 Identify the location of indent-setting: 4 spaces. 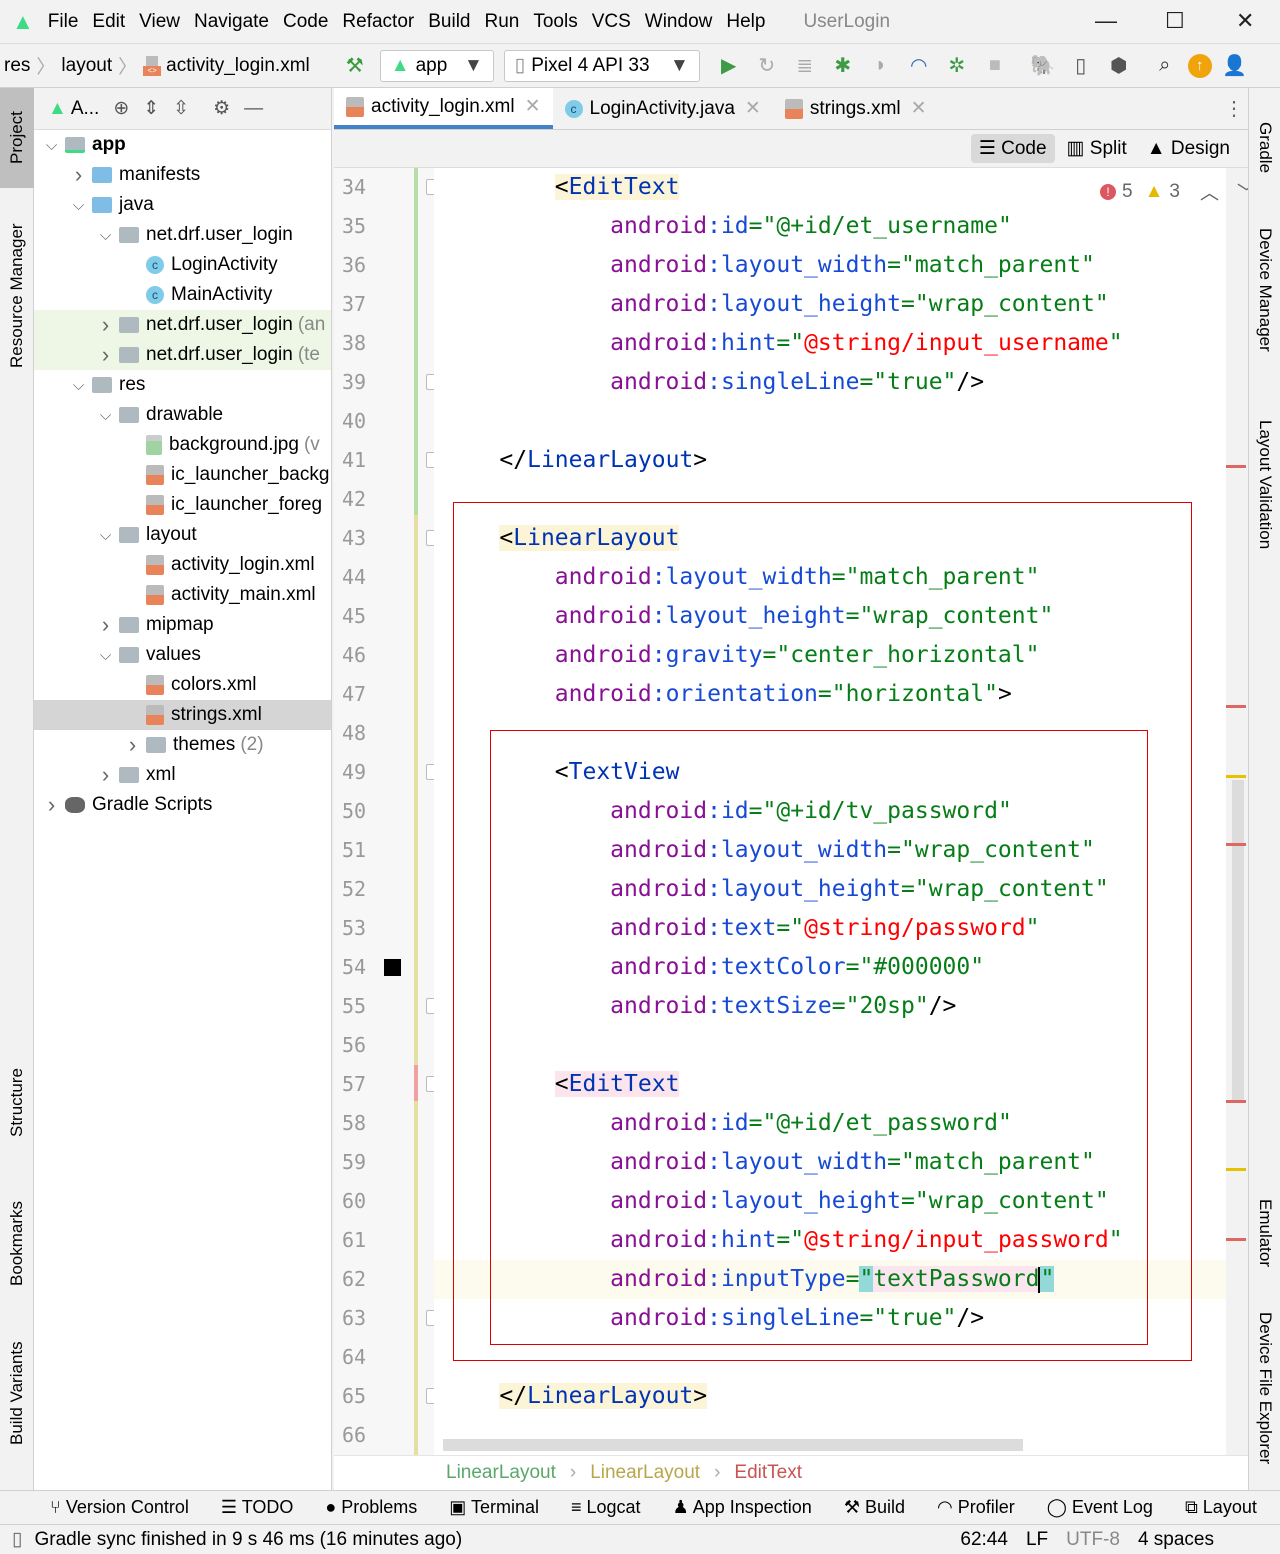
(1176, 1540).